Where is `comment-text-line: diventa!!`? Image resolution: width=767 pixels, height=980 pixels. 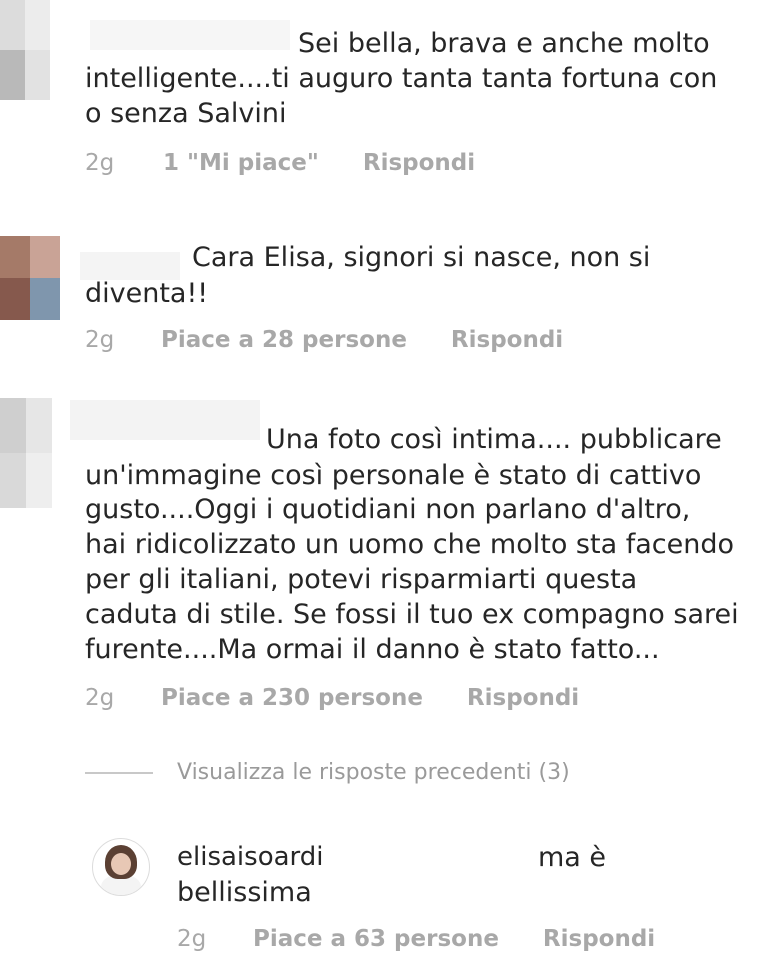 comment-text-line: diventa!! is located at coordinates (147, 293).